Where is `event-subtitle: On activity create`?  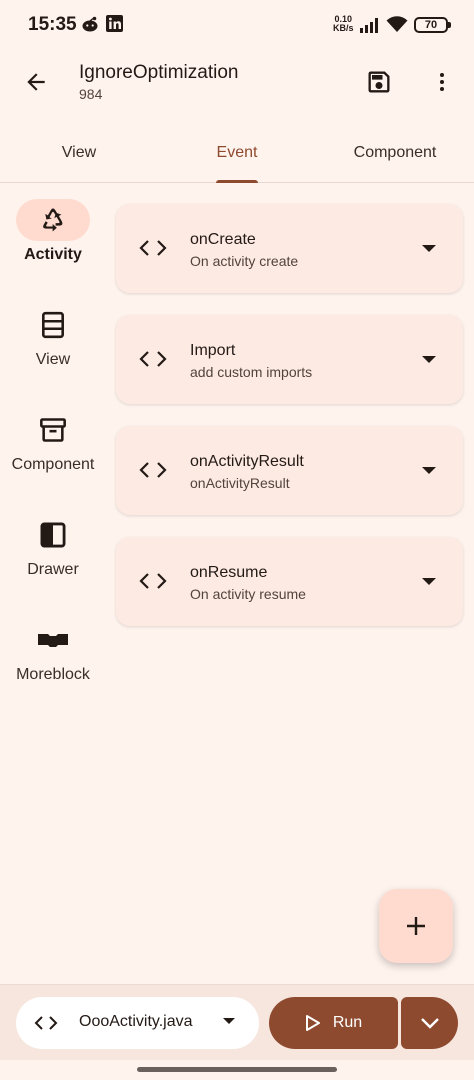 event-subtitle: On activity create is located at coordinates (244, 261).